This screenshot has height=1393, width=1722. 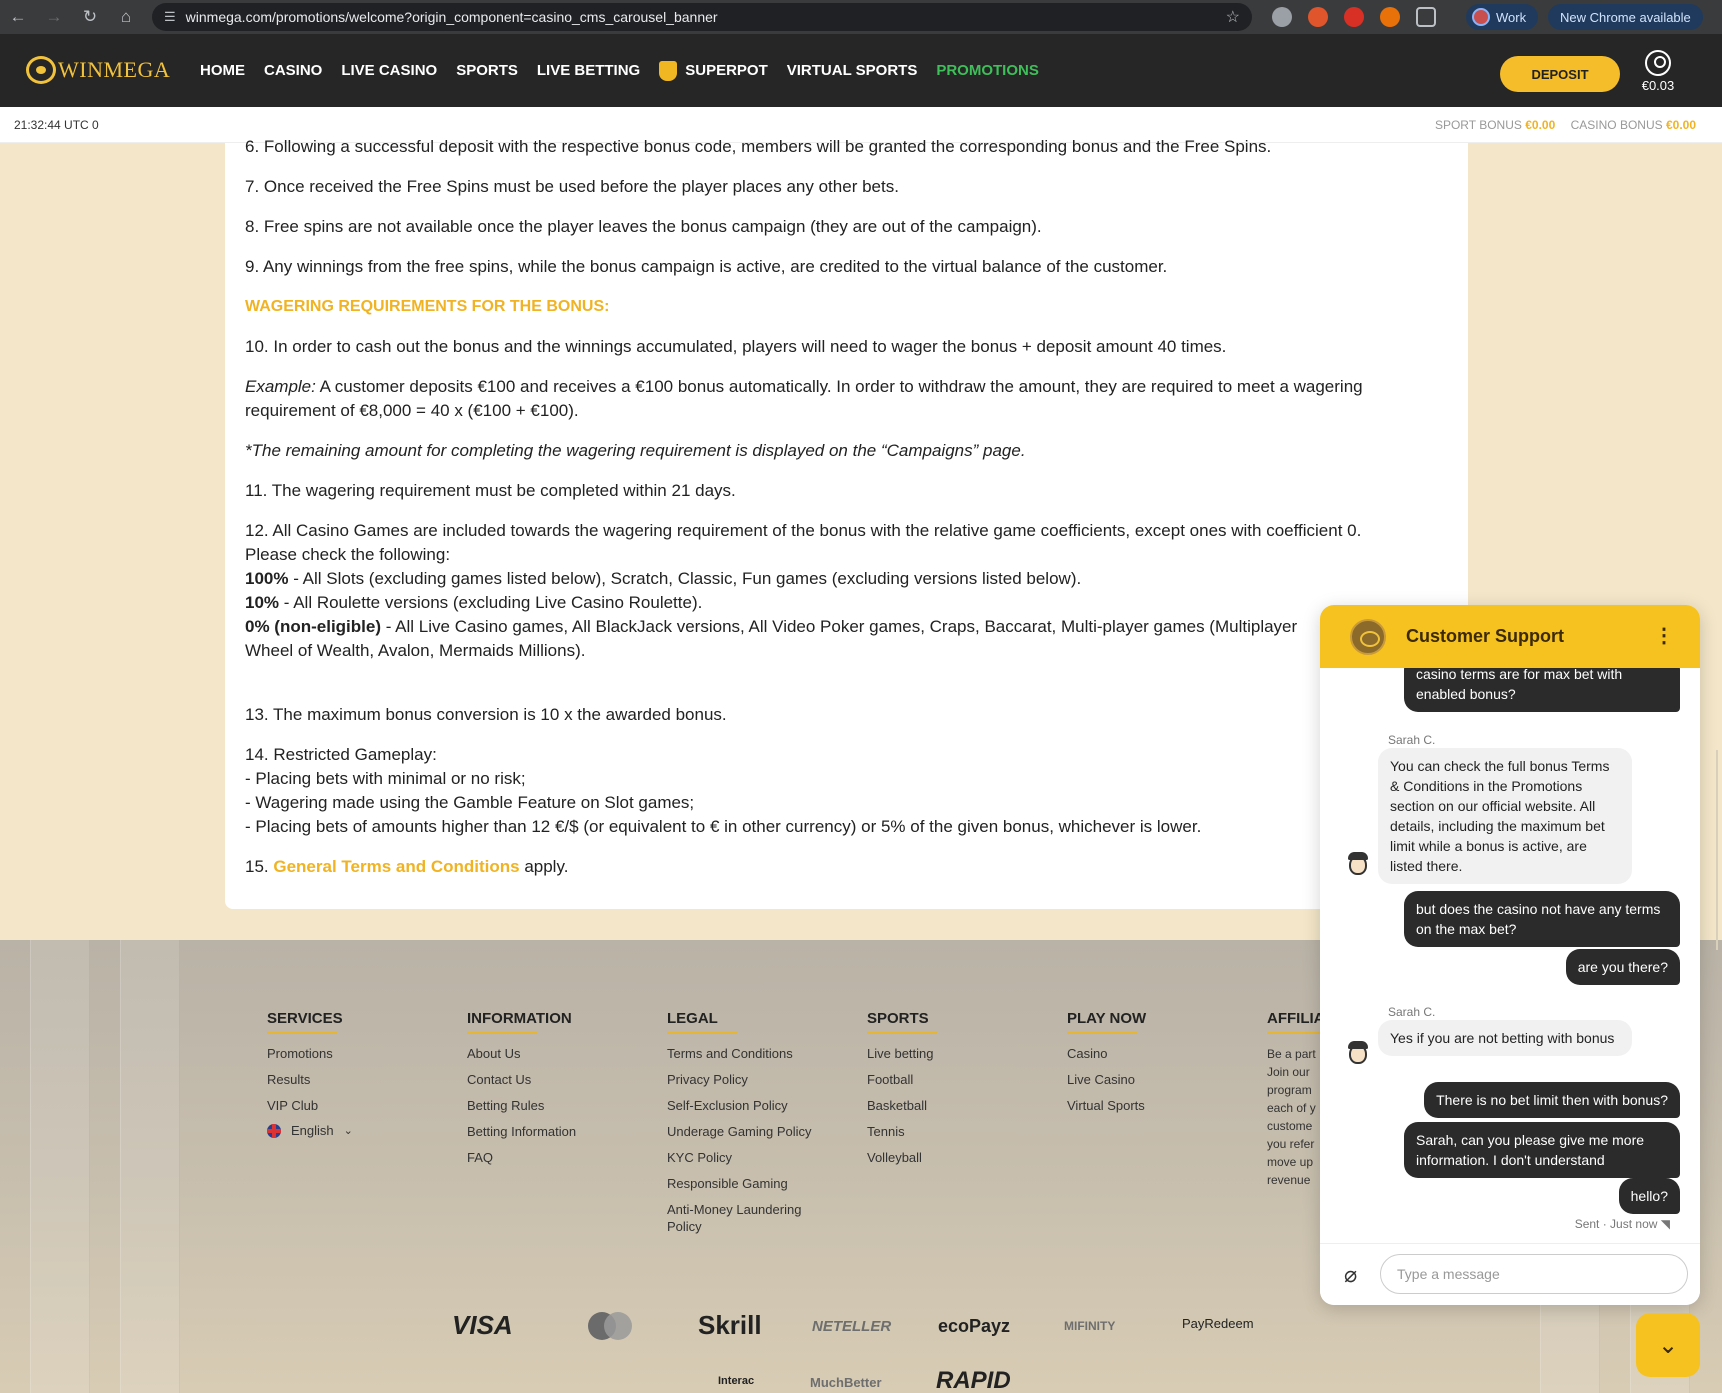 I want to click on footer-link: Anti-Money Laundering Policy, so click(x=747, y=1218).